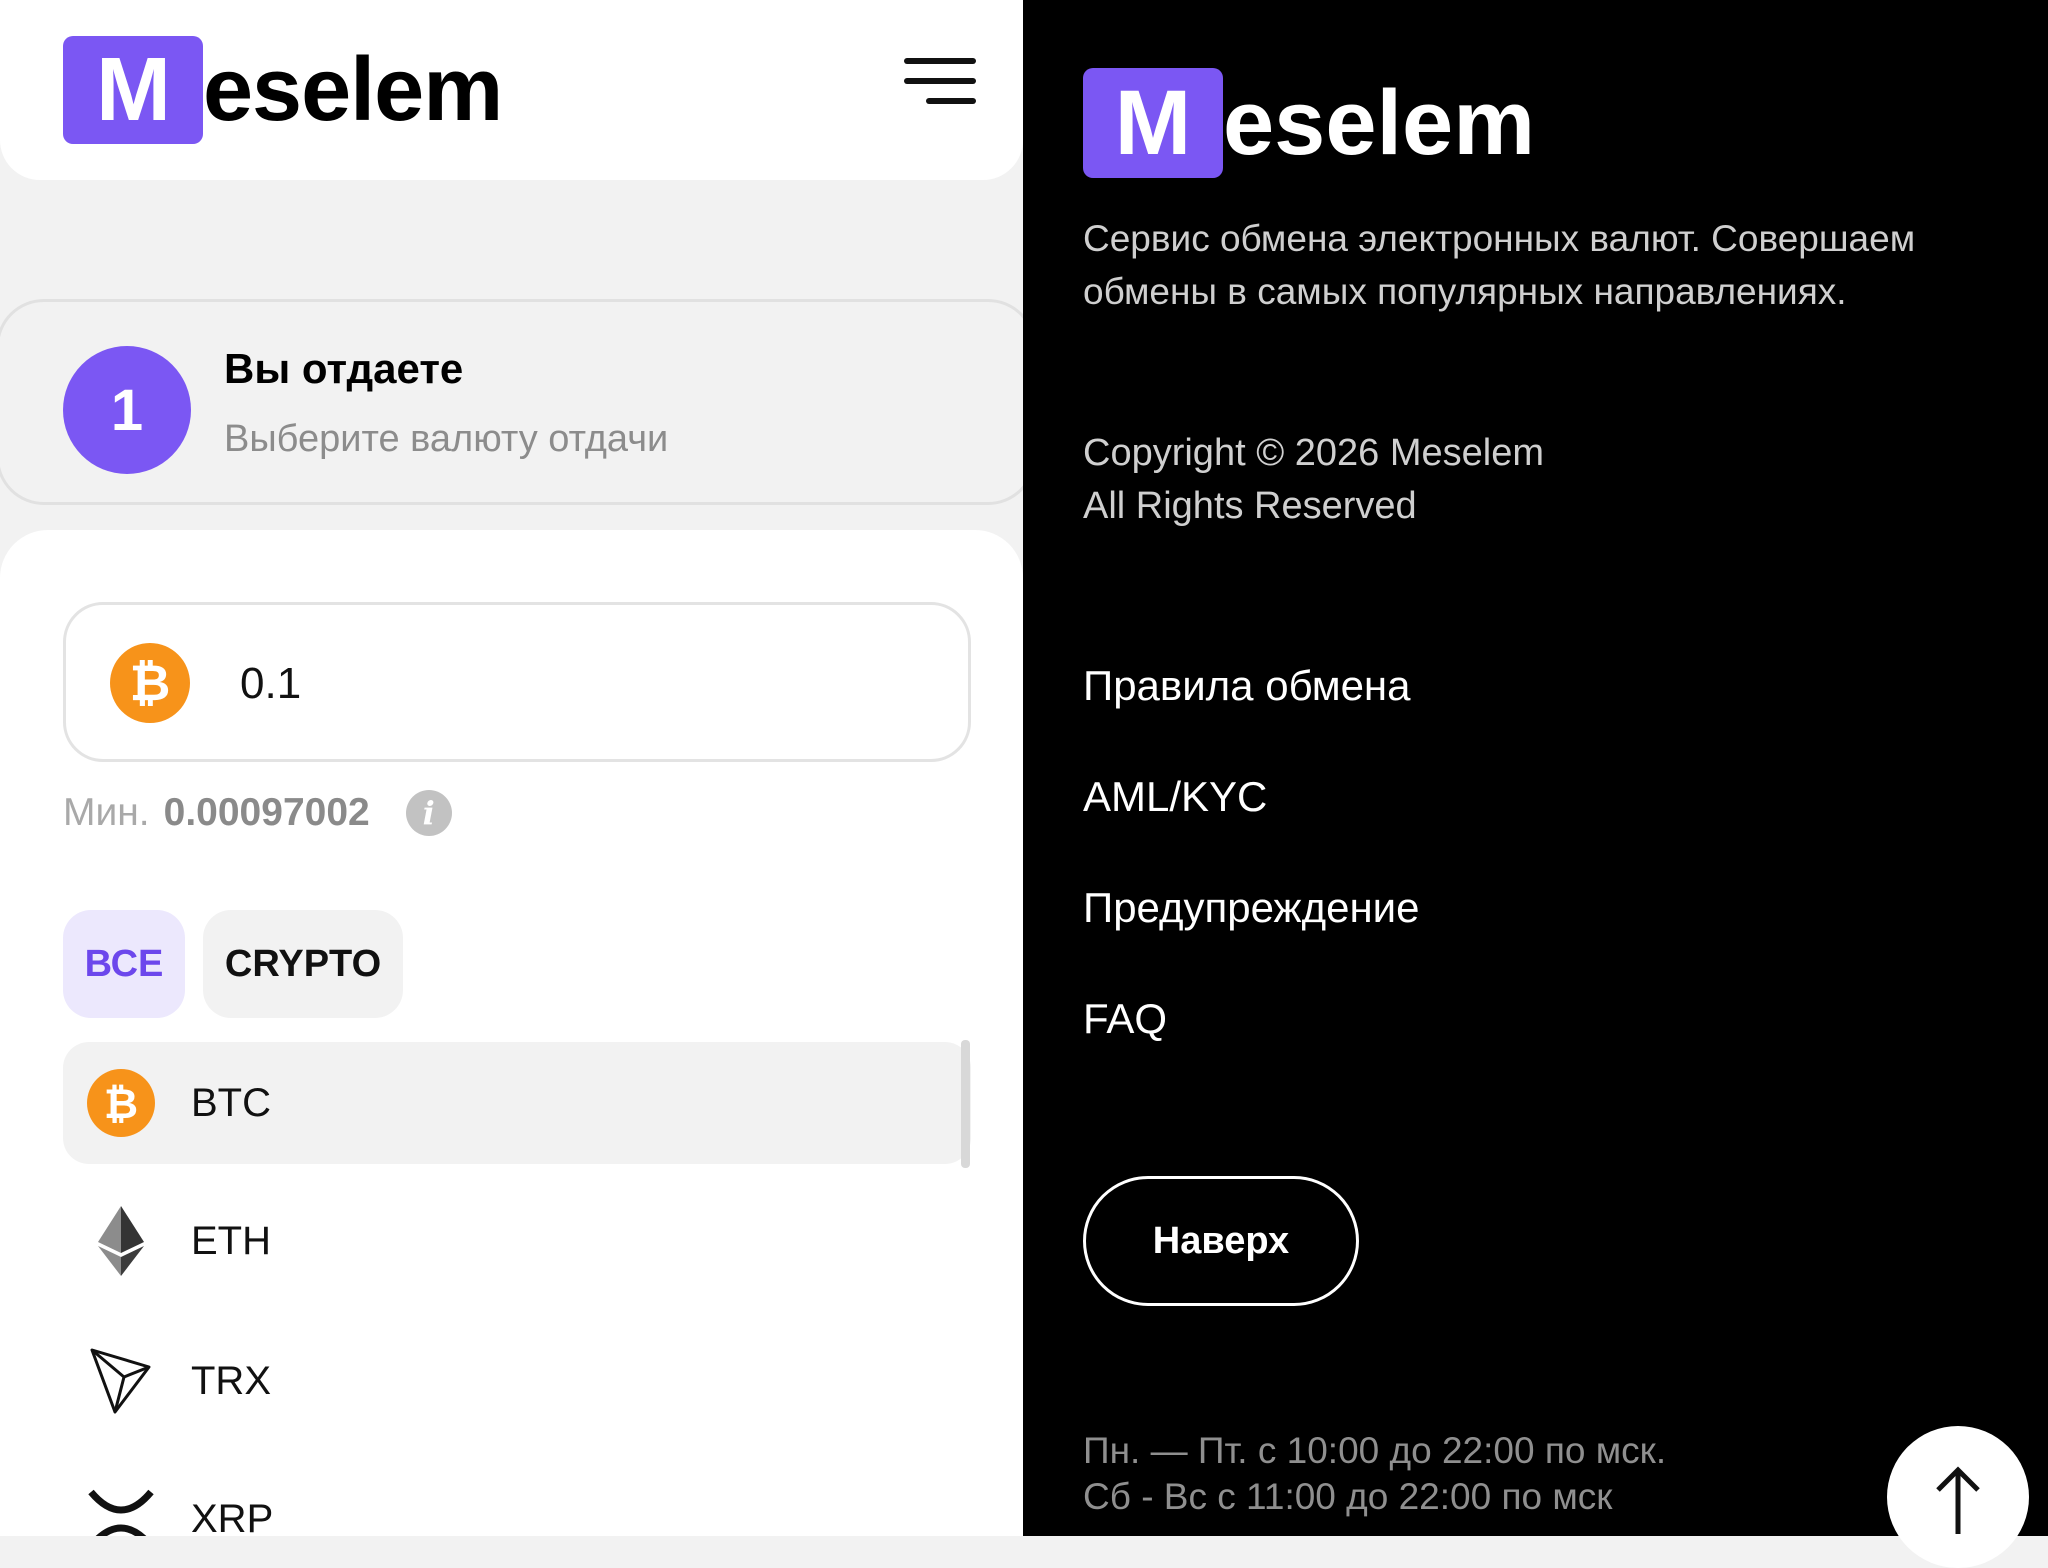 This screenshot has width=2048, height=1568. I want to click on currency-label: ETH, so click(231, 1240).